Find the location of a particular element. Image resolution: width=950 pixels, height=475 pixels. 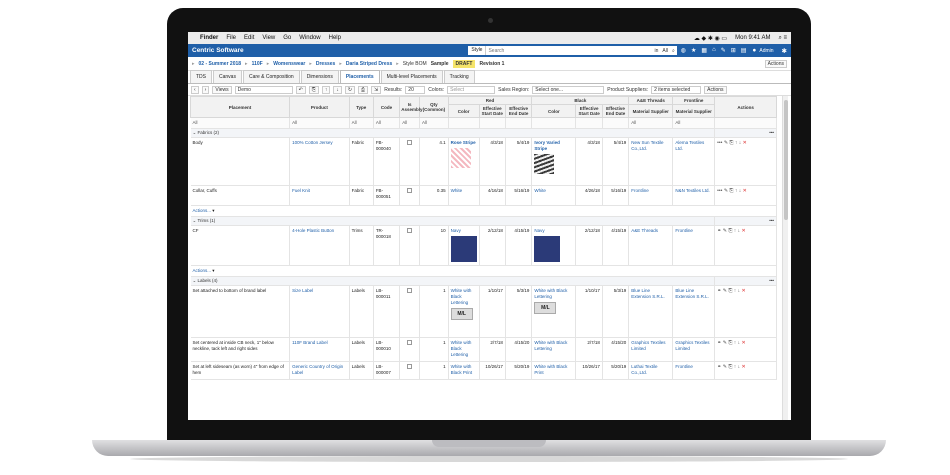

frontline-supplier-link: Blue Line Extension S.R.L. is located at coordinates (694, 311).